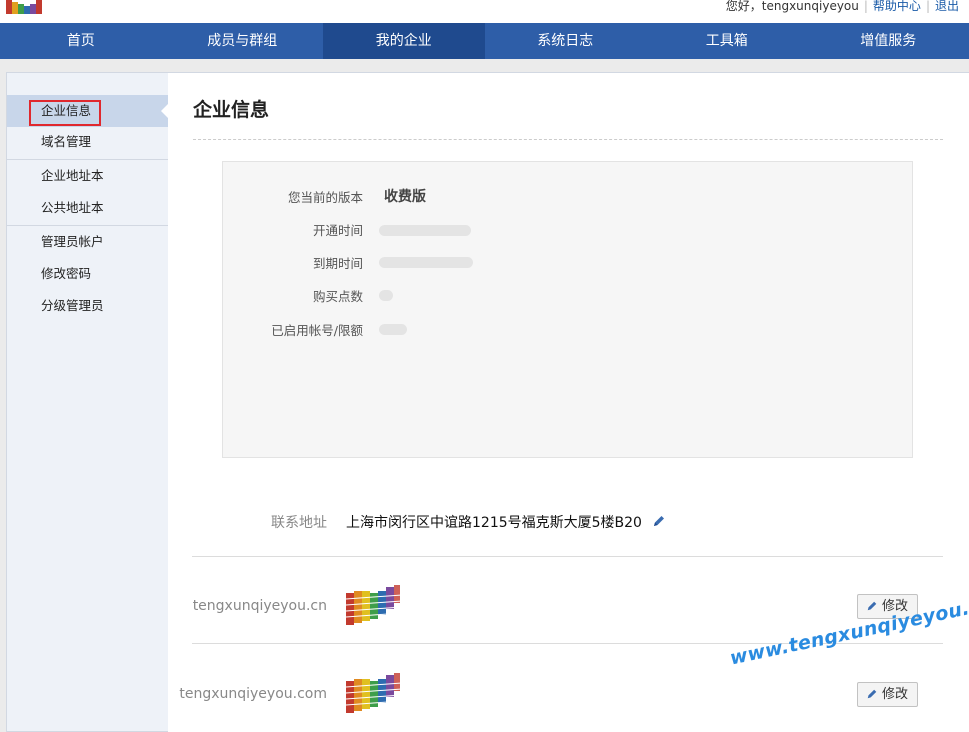 This screenshot has width=969, height=732. Describe the element at coordinates (87, 306) in the screenshot. I see `sidebar-item-tiered-admin: 分级管理员` at that location.